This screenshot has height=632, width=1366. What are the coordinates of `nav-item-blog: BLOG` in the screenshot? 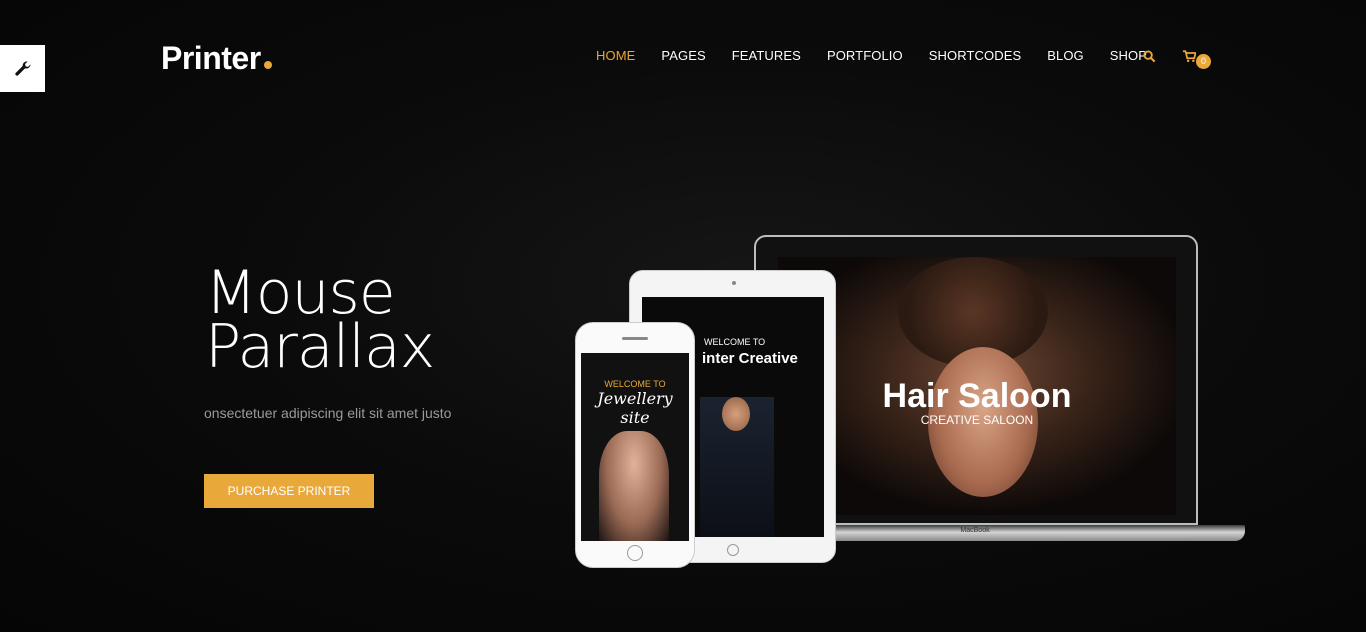 It's located at (1065, 56).